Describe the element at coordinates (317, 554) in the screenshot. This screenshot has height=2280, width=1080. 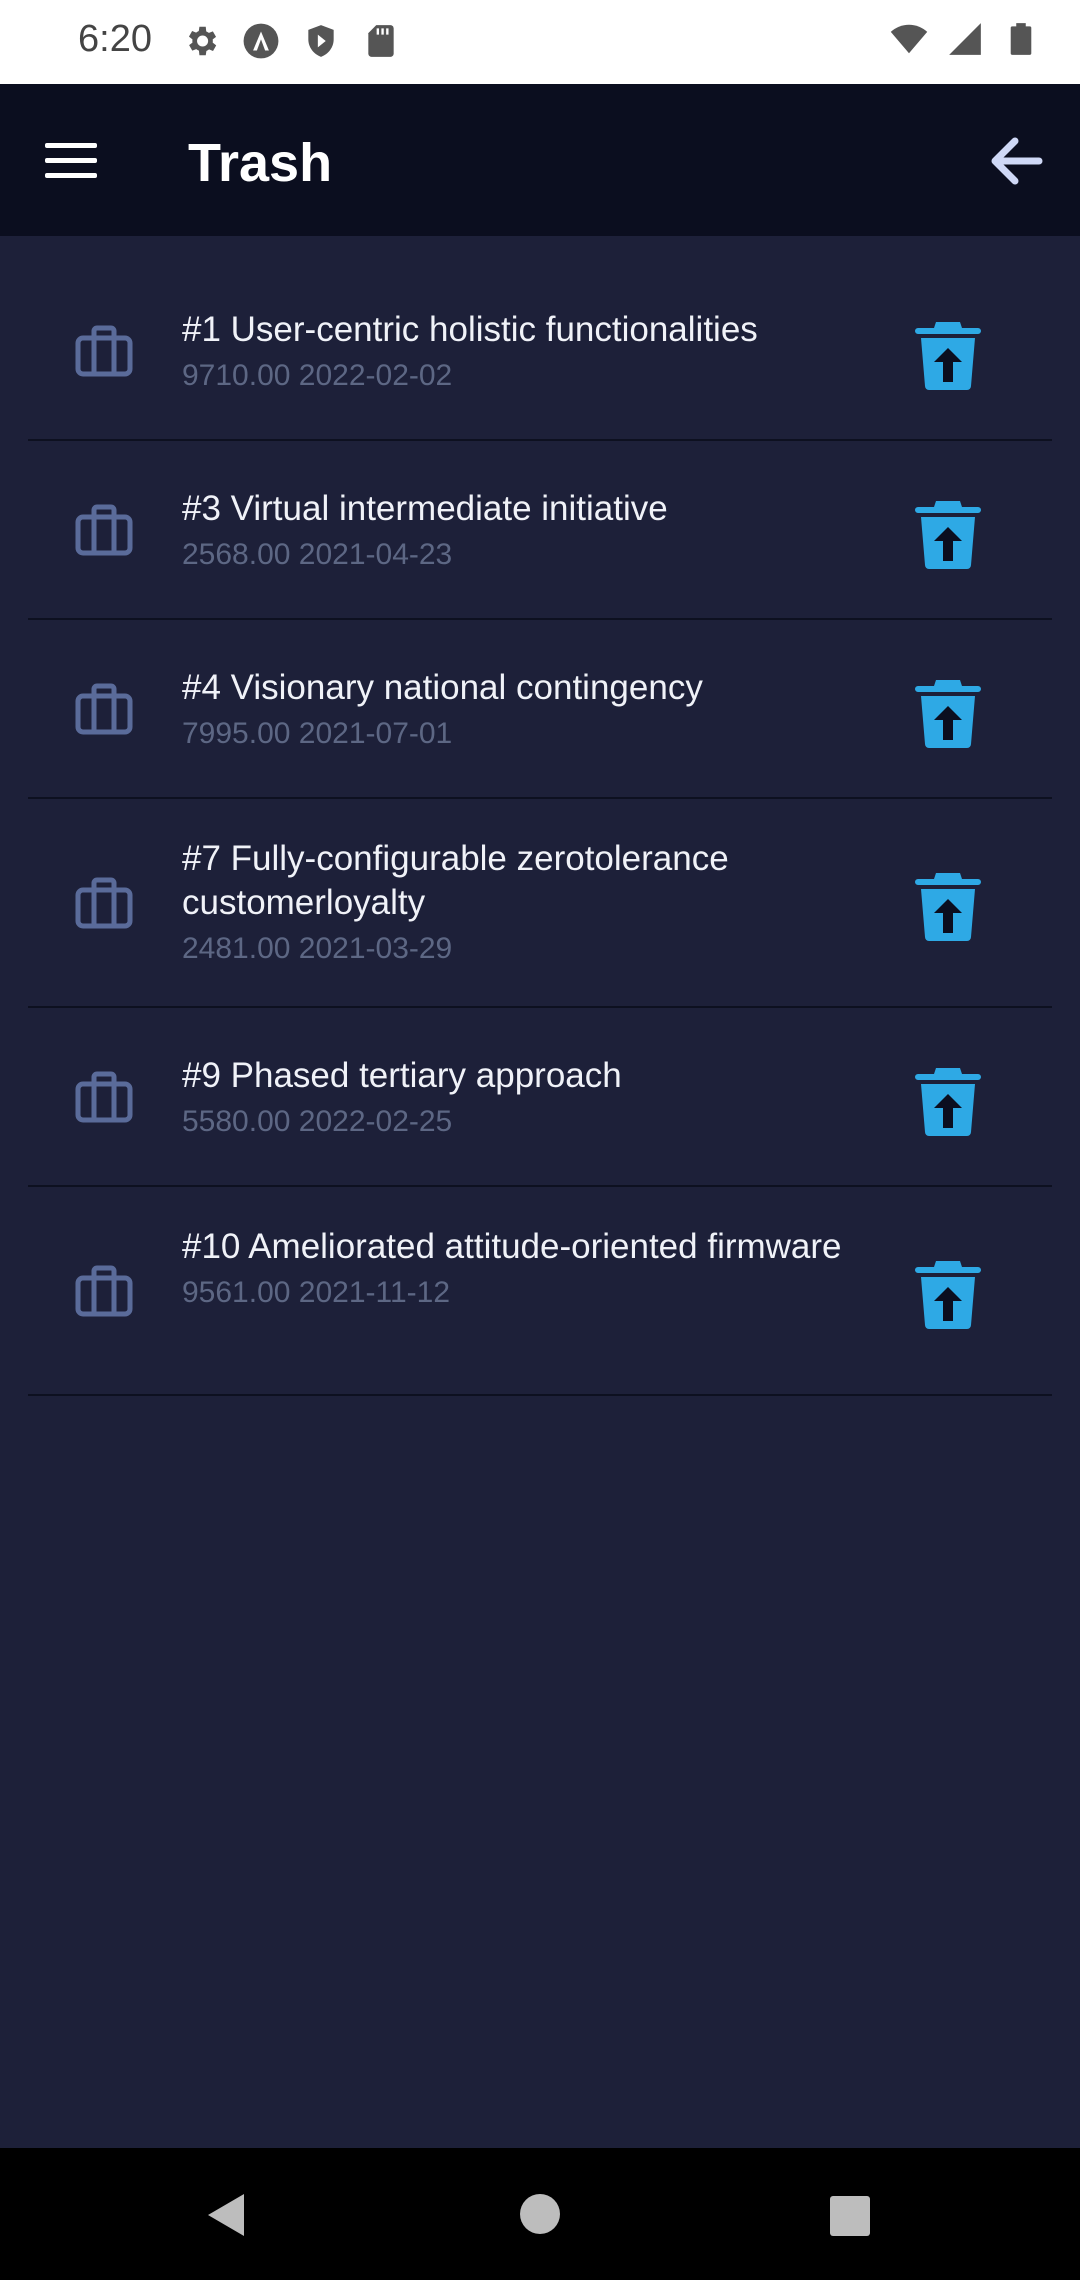
I see `item-subtitle: 2568.00 2021-04-23` at that location.